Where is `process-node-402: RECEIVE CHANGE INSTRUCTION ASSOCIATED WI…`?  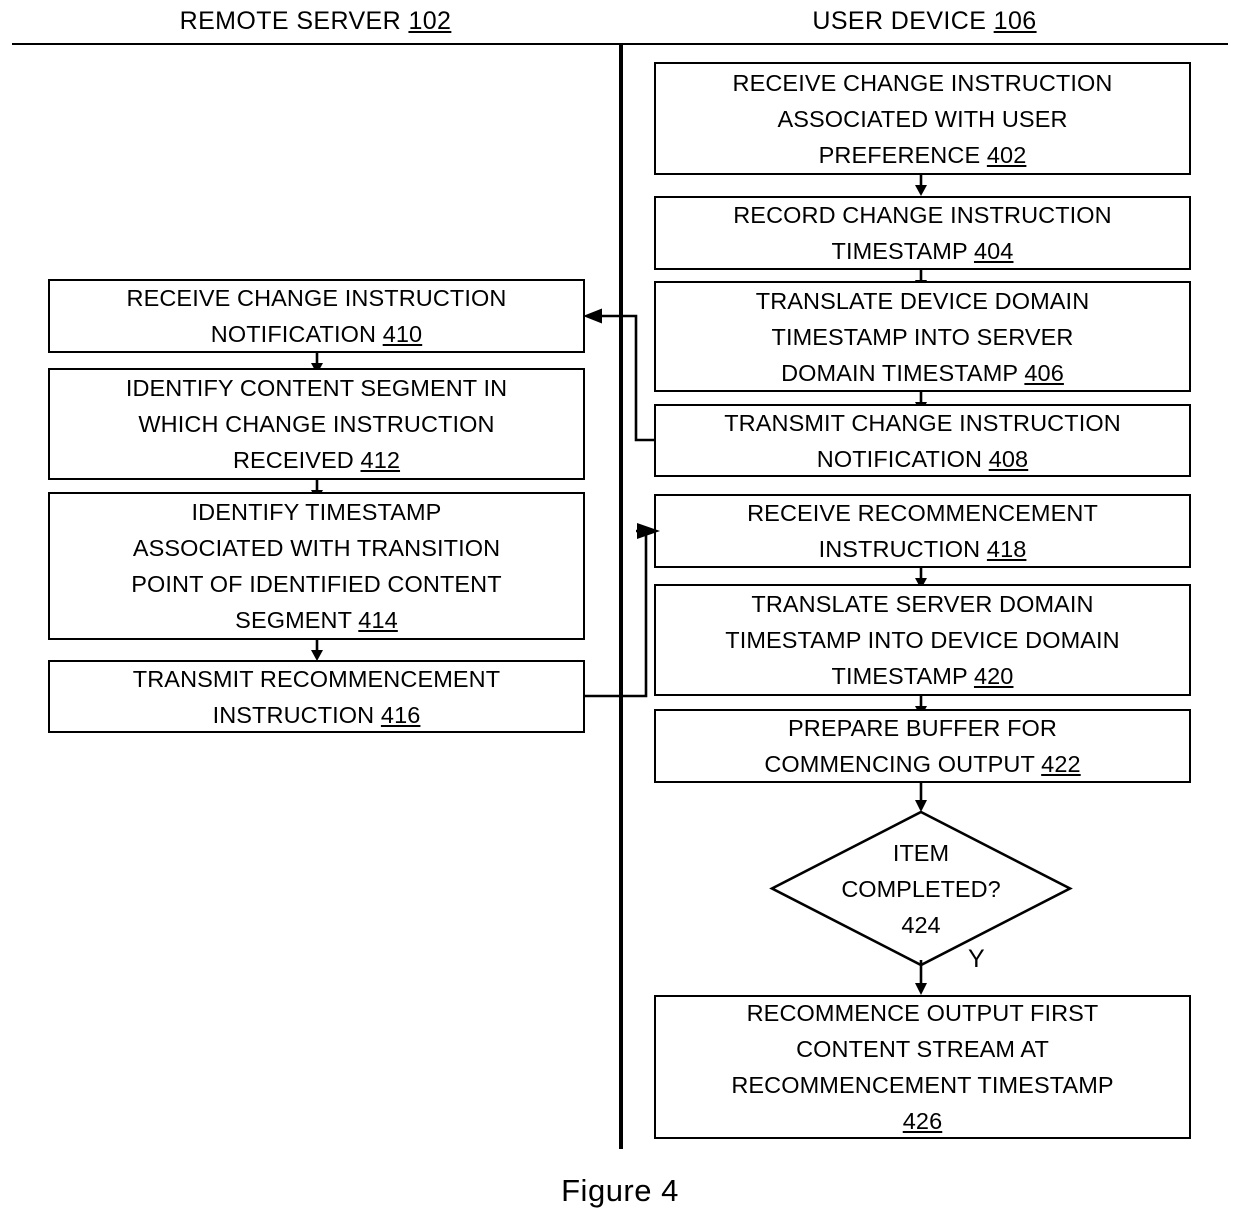 process-node-402: RECEIVE CHANGE INSTRUCTION ASSOCIATED WI… is located at coordinates (922, 118).